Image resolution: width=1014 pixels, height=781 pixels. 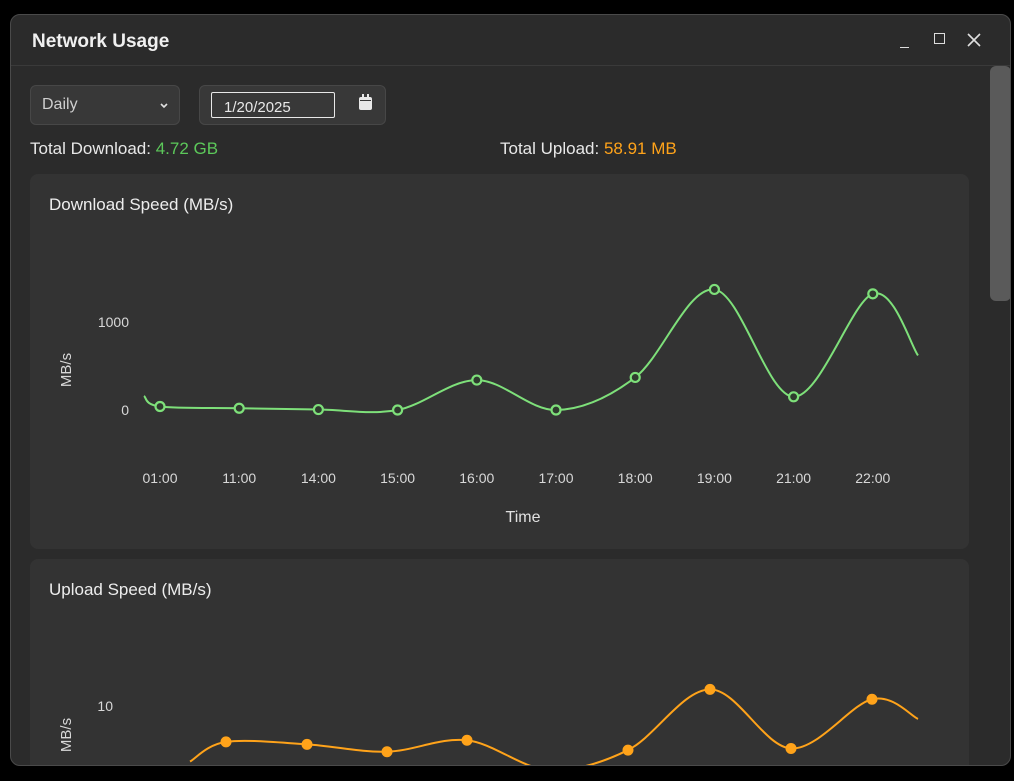 I want to click on x-tick-label: 17:00, so click(x=555, y=478).